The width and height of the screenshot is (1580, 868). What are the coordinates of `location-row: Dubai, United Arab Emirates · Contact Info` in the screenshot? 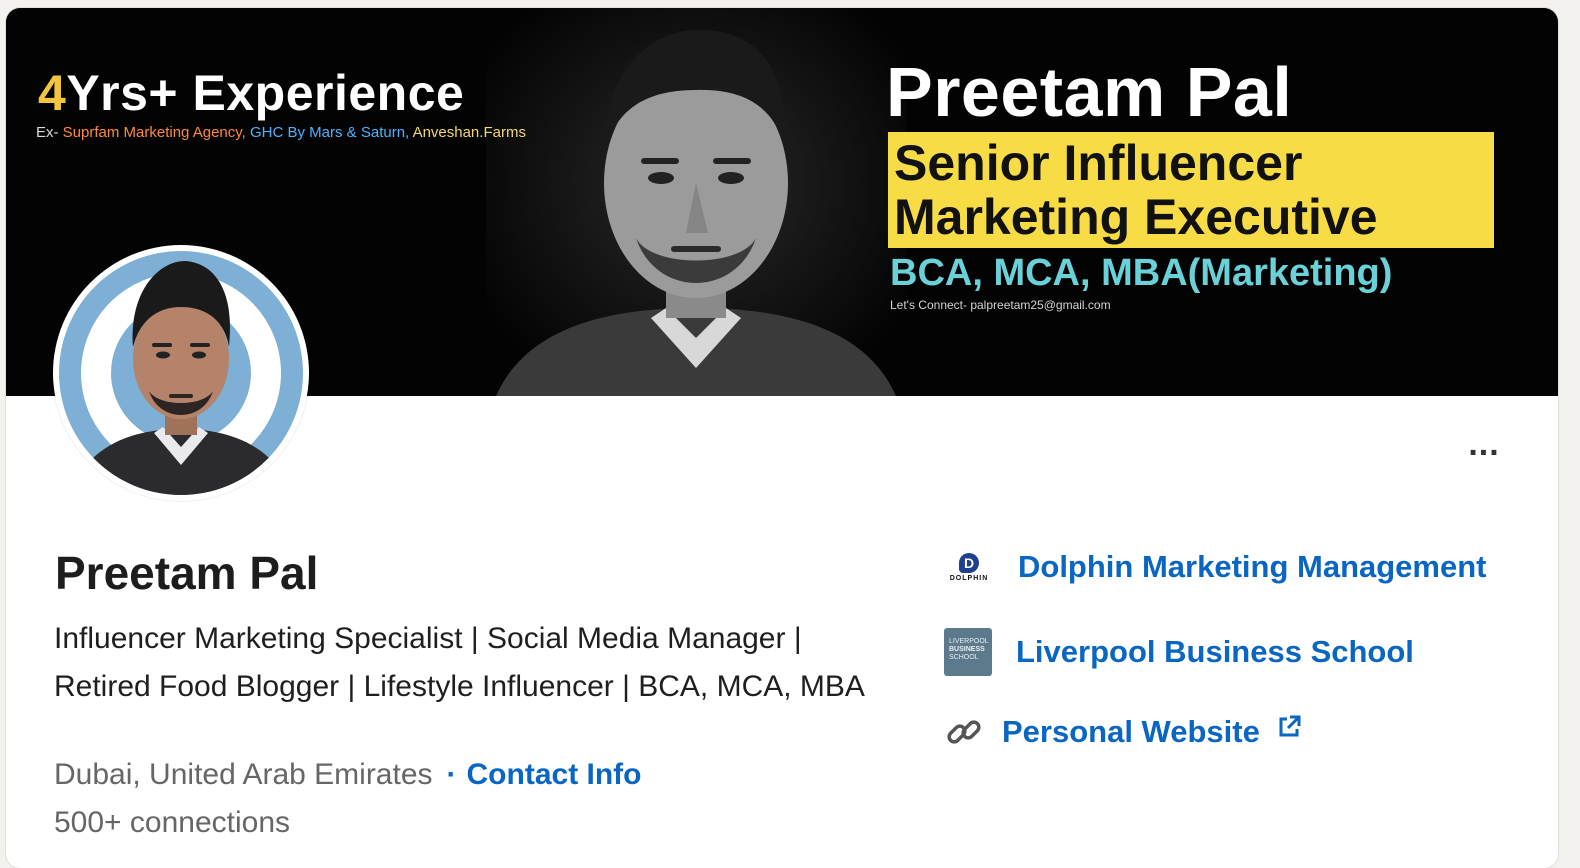 It's located at (348, 775).